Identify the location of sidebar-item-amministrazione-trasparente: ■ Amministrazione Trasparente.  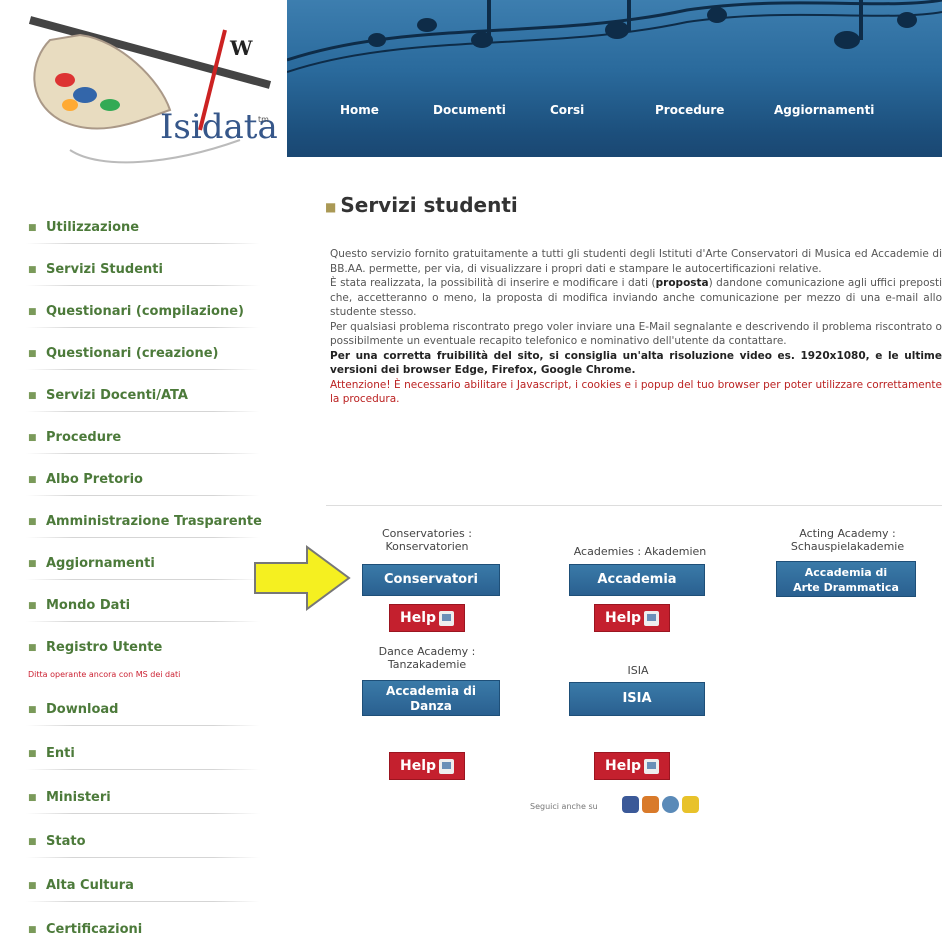
(140, 521).